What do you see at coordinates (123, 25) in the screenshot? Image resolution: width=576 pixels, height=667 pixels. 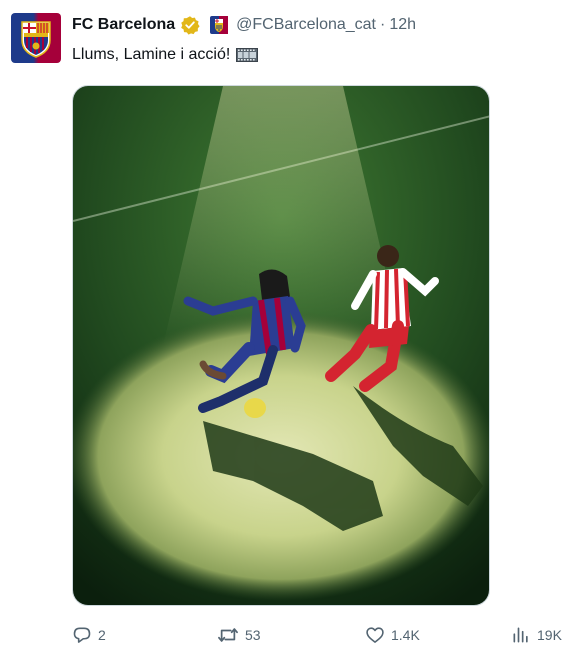 I see `display-name: FC Barcelona` at bounding box center [123, 25].